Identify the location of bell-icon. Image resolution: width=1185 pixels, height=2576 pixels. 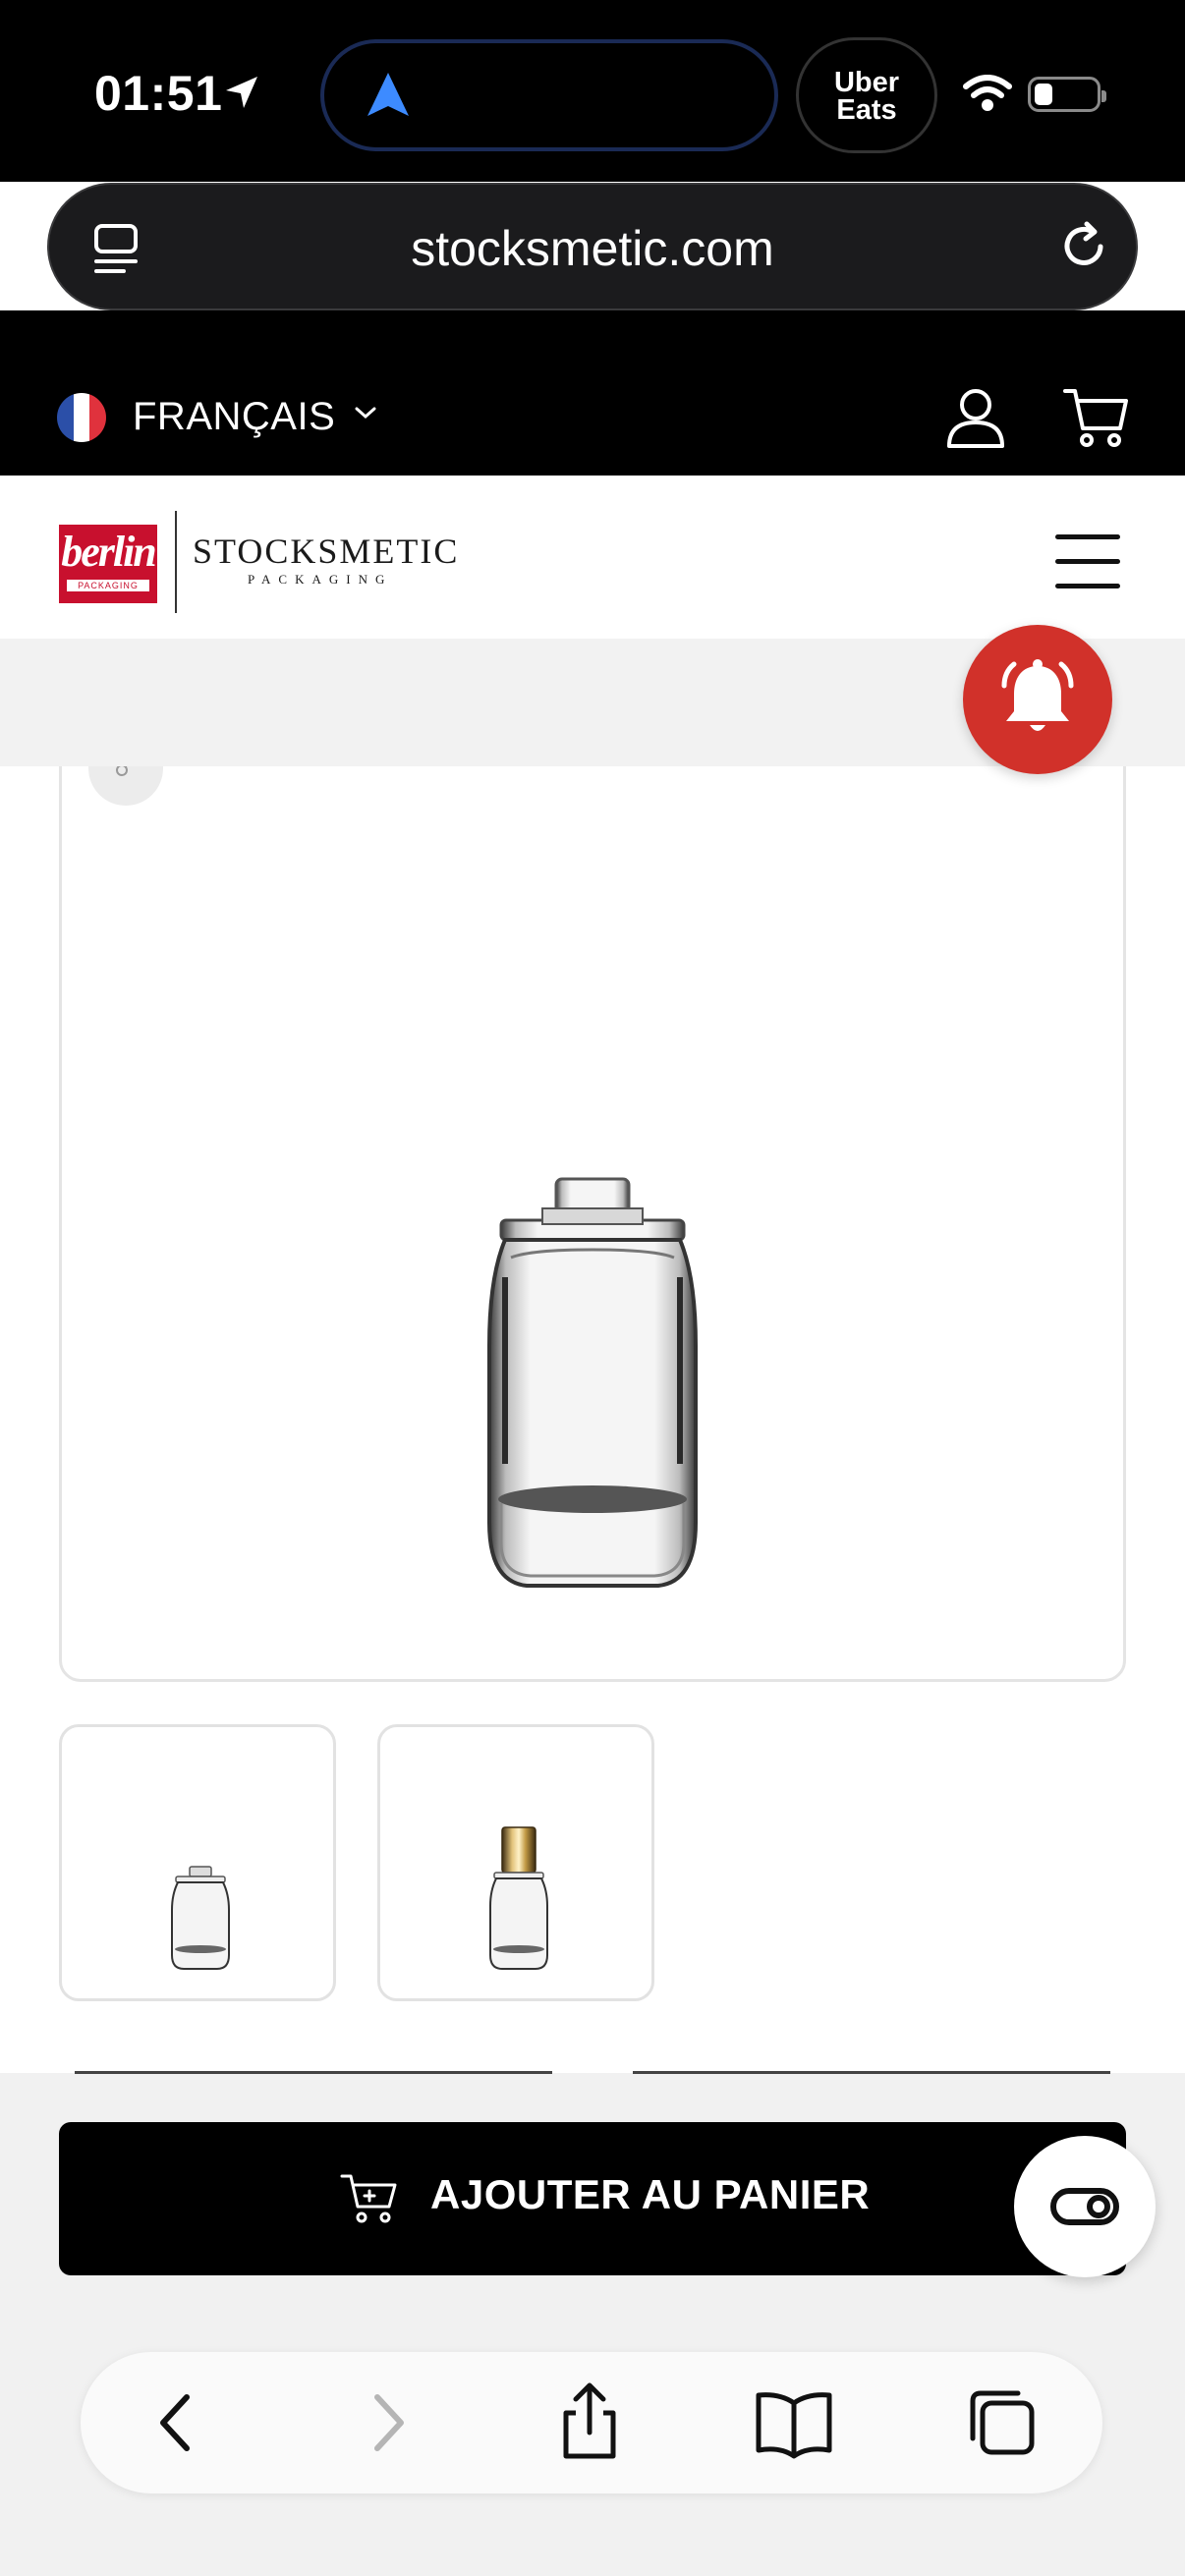
(1038, 695).